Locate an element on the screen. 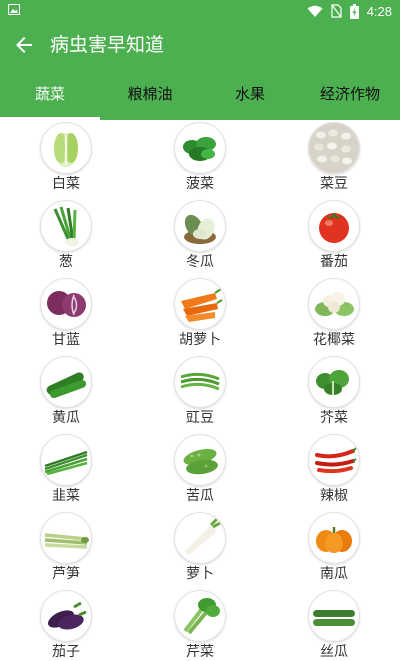 The width and height of the screenshot is (400, 661). tab-grain-cotton-oil: 粮棉油 is located at coordinates (150, 94).